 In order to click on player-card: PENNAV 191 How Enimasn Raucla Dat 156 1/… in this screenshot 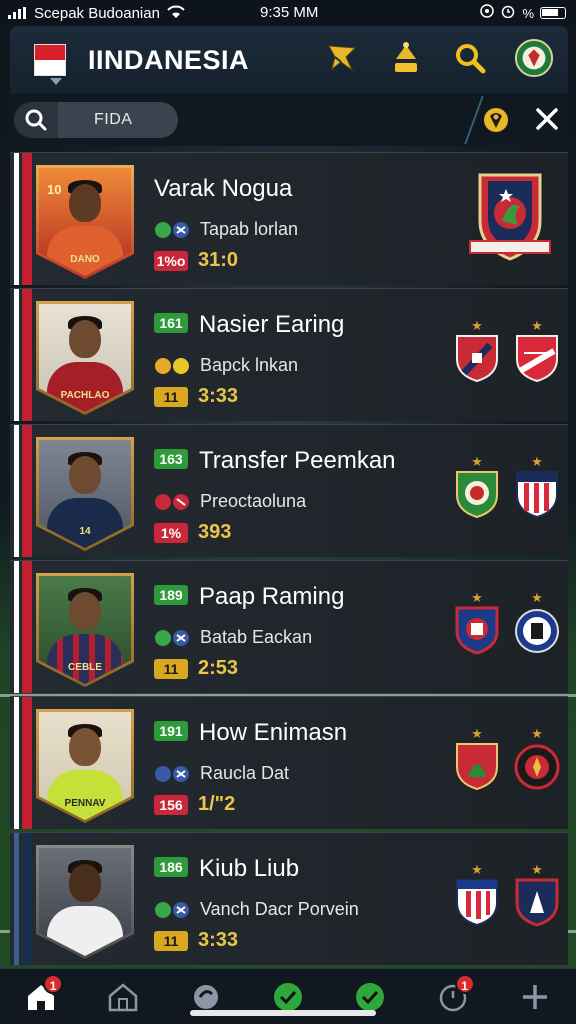, I will do `click(289, 762)`.